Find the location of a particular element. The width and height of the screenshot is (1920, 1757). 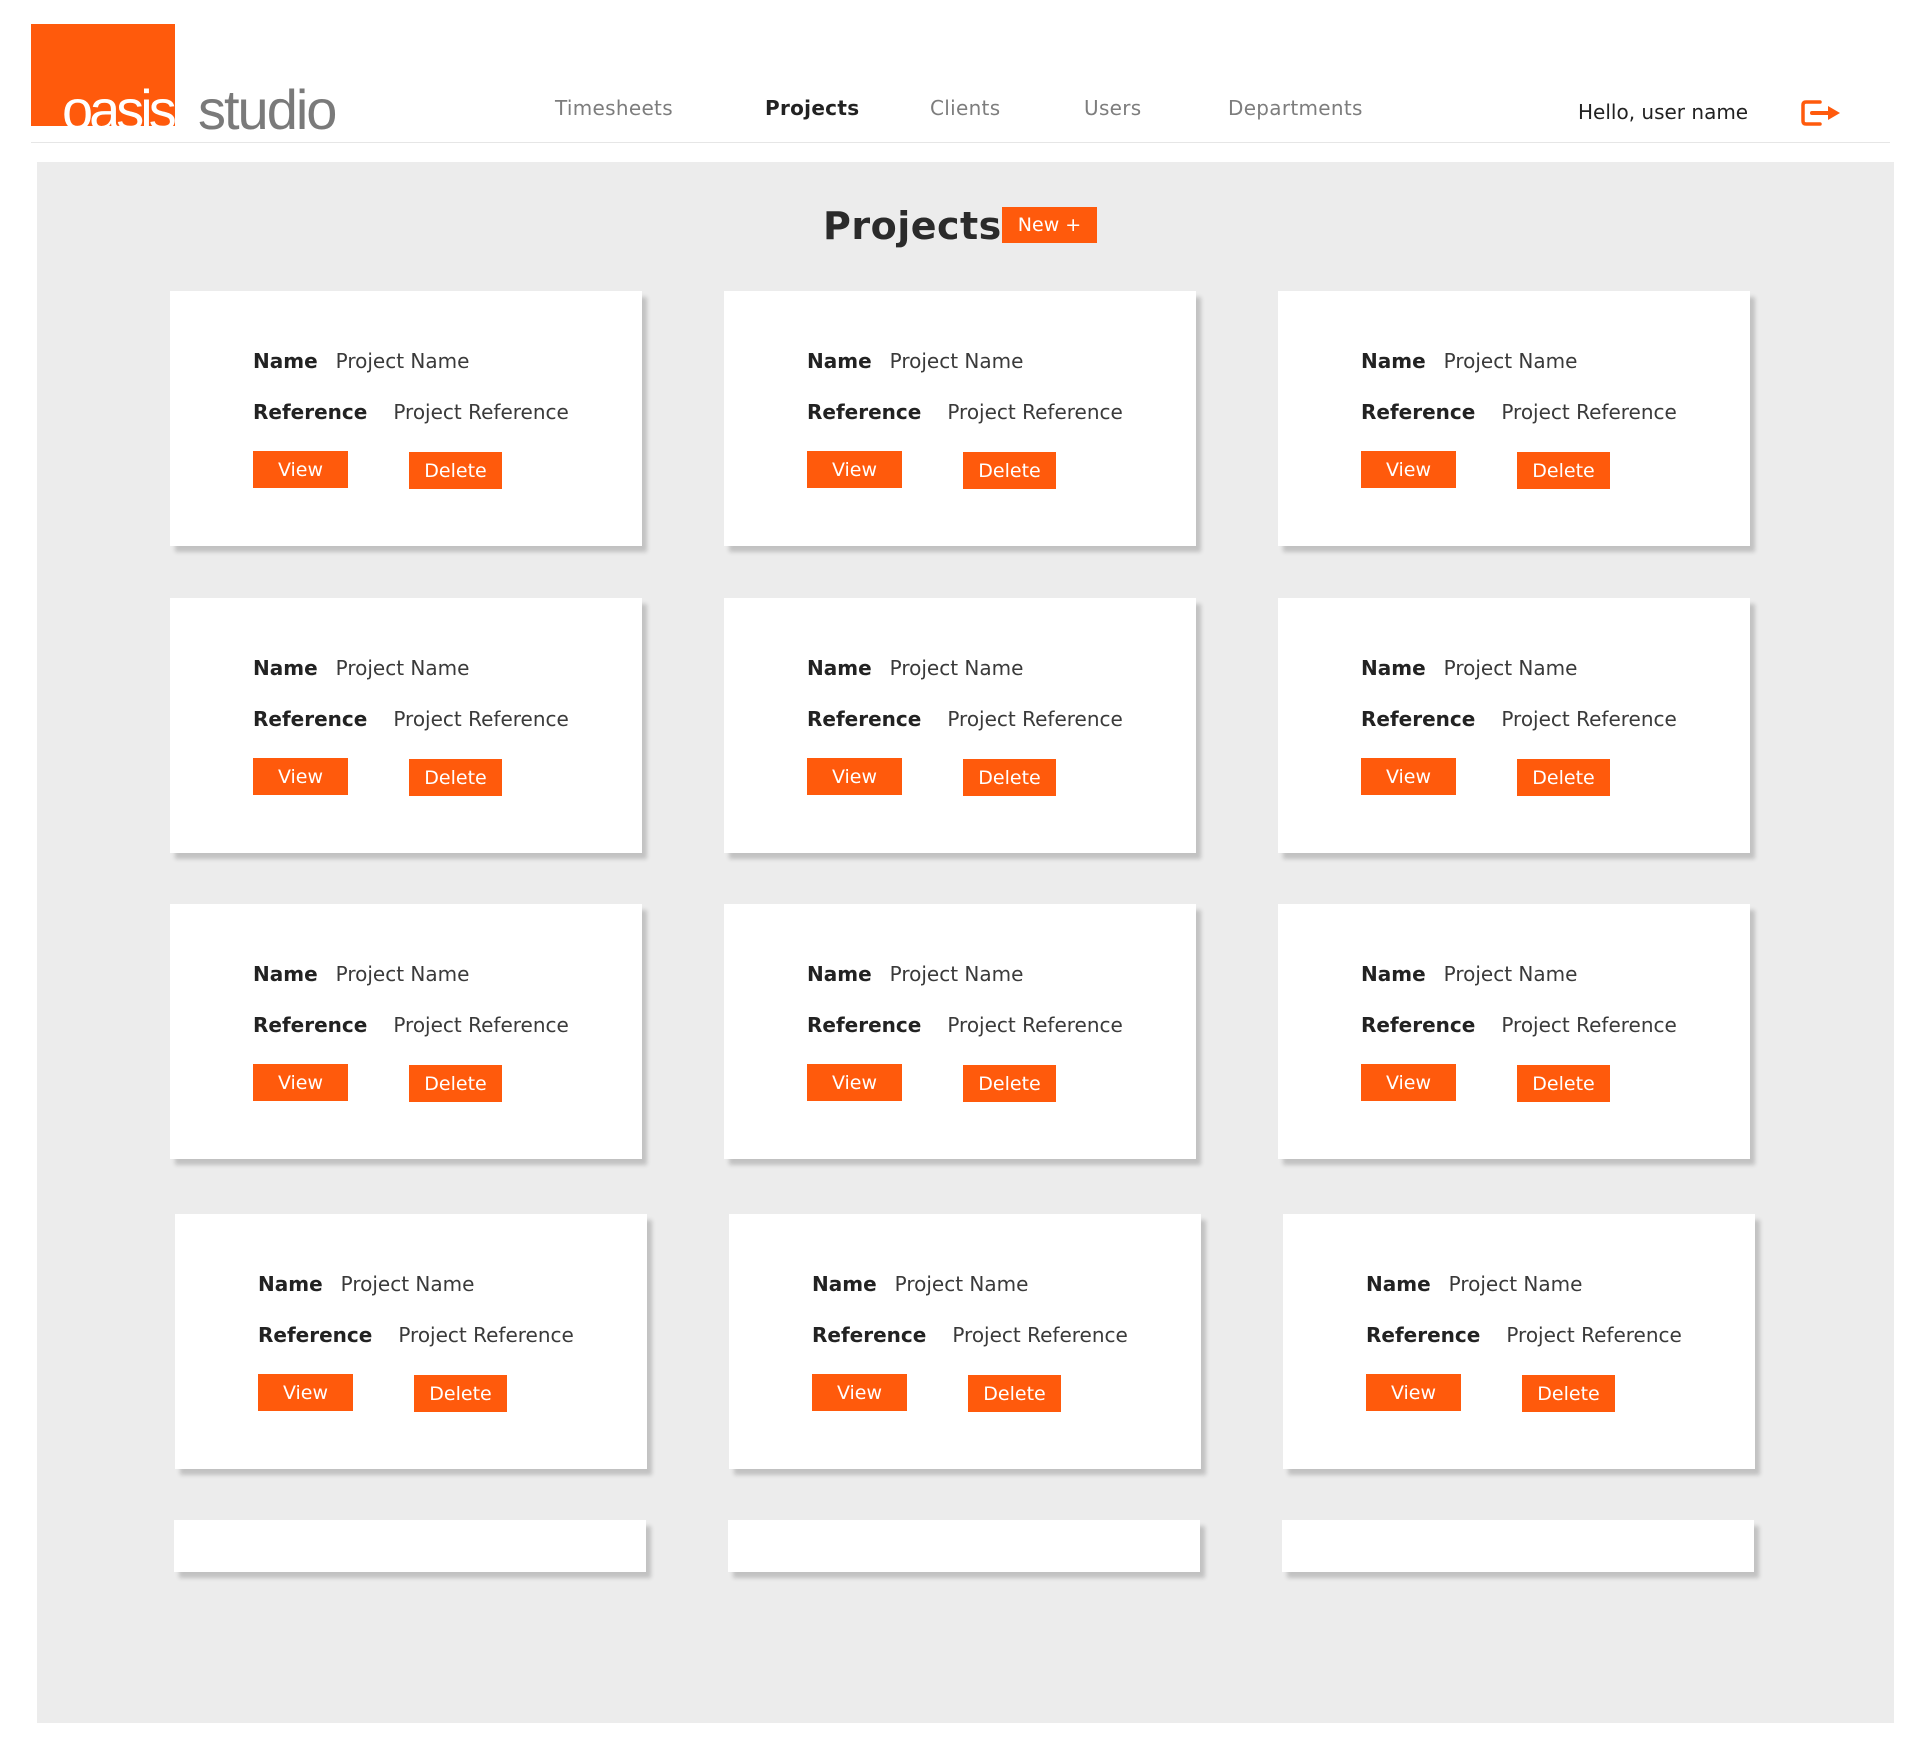

page-title: Projects is located at coordinates (912, 226).